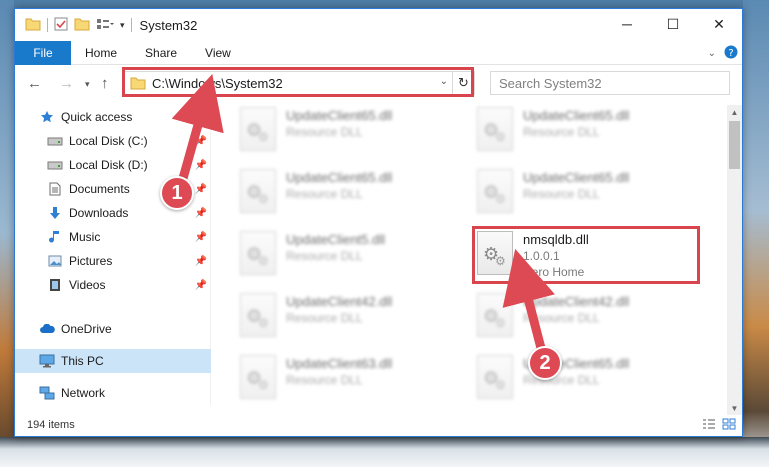  Describe the element at coordinates (627, 24) in the screenshot. I see `minimize-button: ─` at that location.